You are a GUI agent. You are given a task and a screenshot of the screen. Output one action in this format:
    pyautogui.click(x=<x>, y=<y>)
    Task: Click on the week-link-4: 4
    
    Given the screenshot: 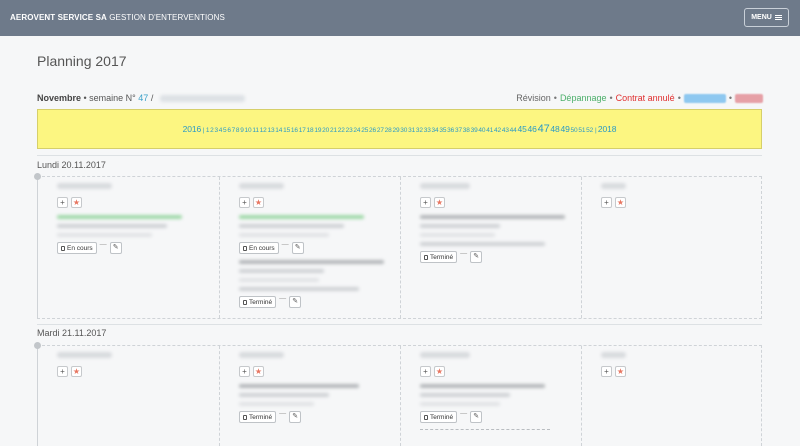 What is the action you would take?
    pyautogui.click(x=221, y=130)
    